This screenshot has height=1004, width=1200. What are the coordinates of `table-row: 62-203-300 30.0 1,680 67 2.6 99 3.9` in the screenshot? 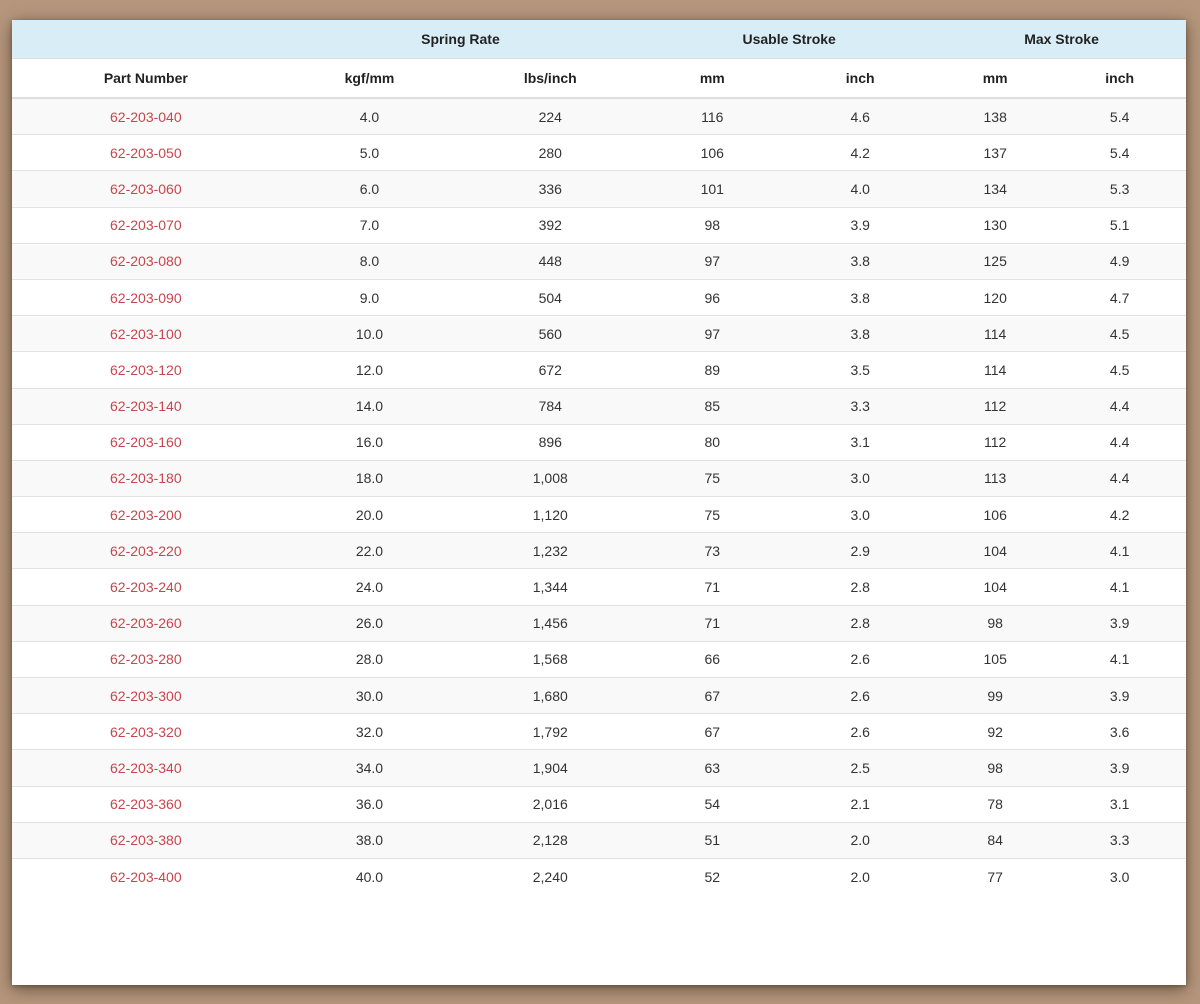 It's located at (599, 695).